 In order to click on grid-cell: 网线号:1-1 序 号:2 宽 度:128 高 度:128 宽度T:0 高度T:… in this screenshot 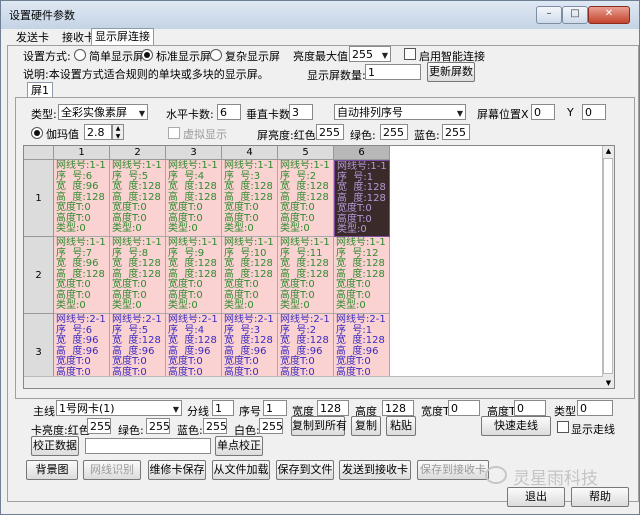, I will do `click(306, 198)`.